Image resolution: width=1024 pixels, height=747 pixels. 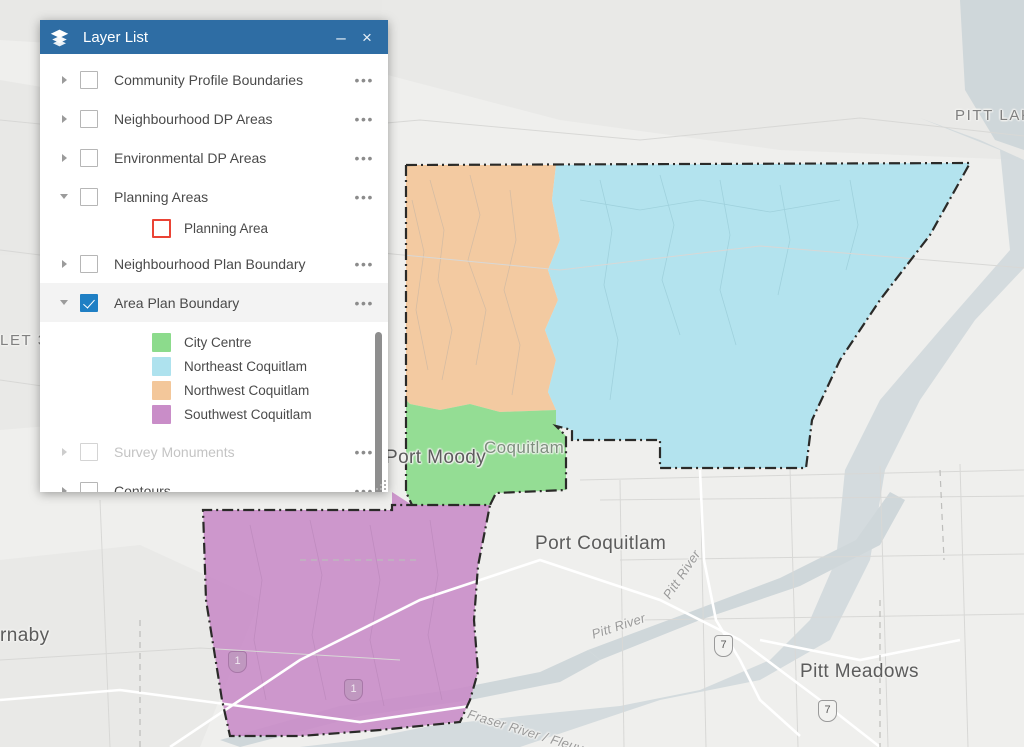 I want to click on layer-label: Neighbourhood Plan Boundary, so click(x=210, y=263).